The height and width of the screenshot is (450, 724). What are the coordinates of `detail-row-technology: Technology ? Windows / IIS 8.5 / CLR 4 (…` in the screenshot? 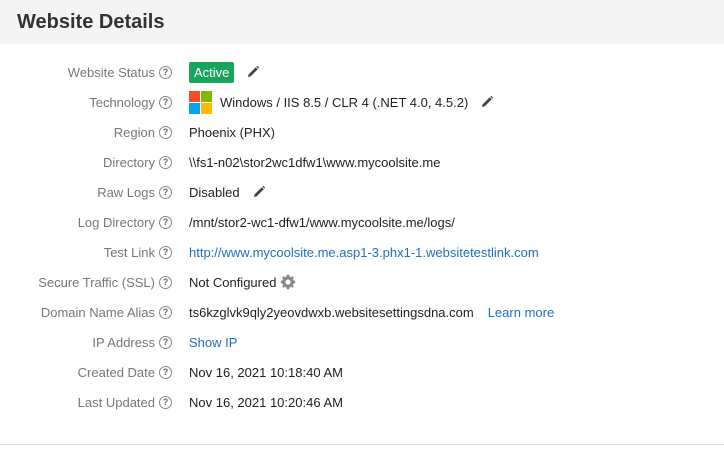 It's located at (362, 102).